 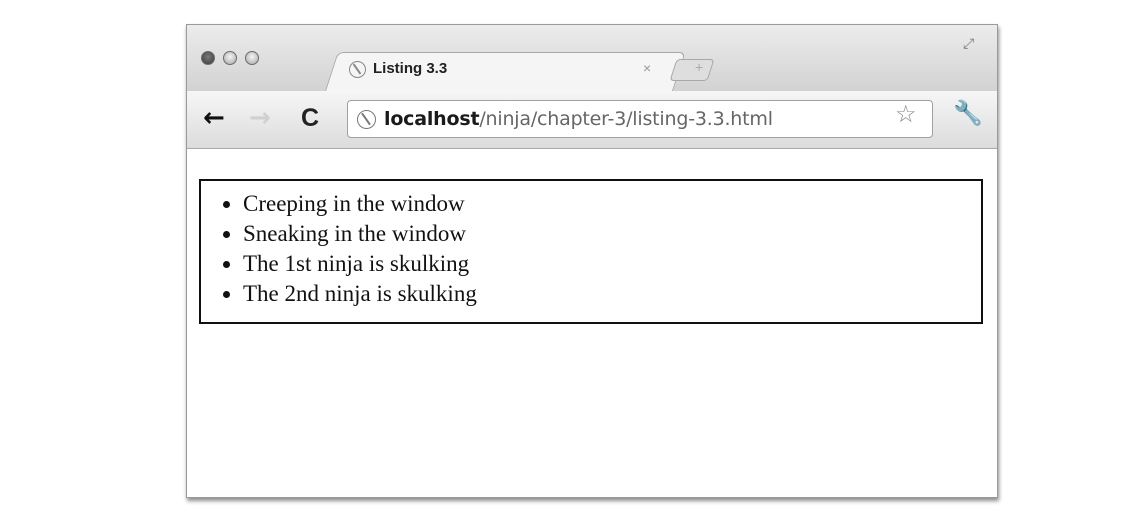 I want to click on tab-title: Listing 3.3, so click(x=410, y=68).